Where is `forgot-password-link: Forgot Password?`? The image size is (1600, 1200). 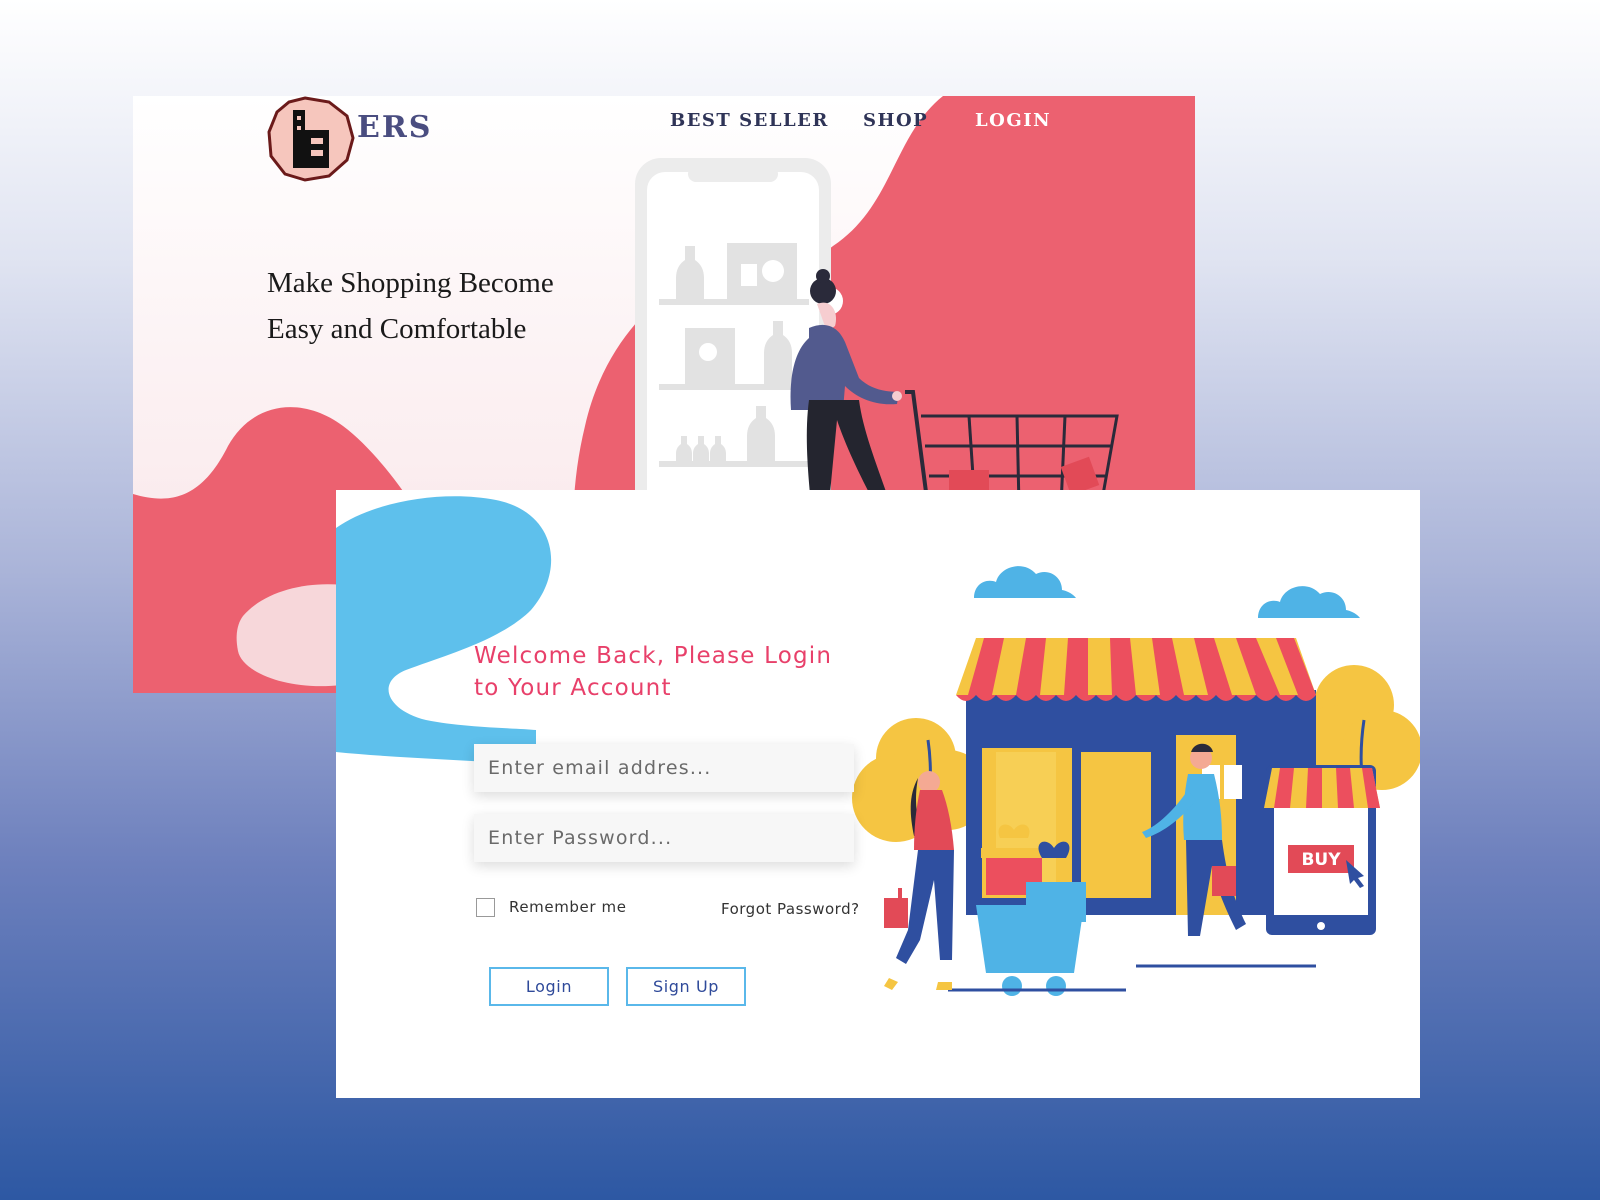
forgot-password-link: Forgot Password? is located at coordinates (790, 909).